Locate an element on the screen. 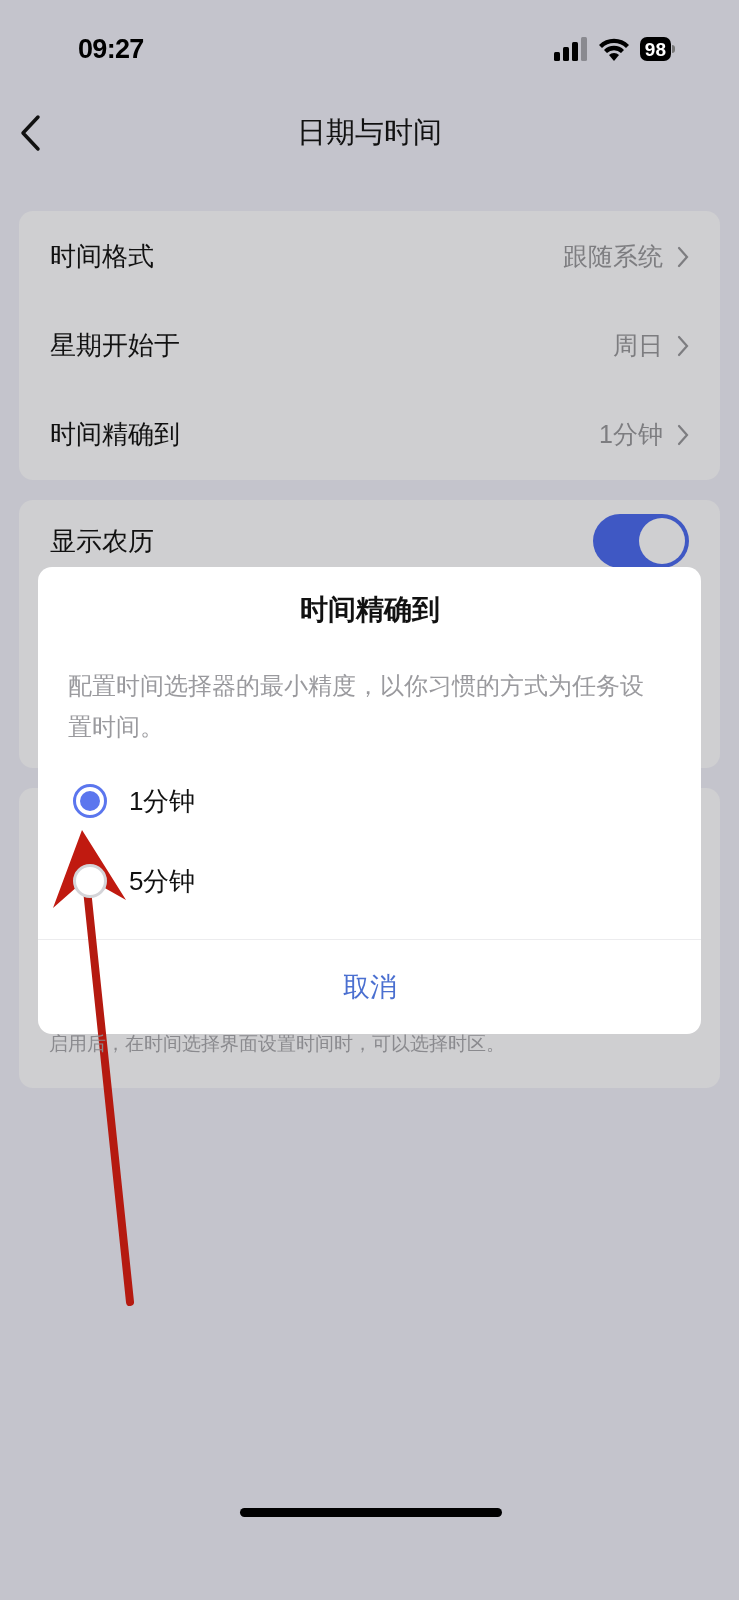  cancel-button: 取消 is located at coordinates (369, 987).